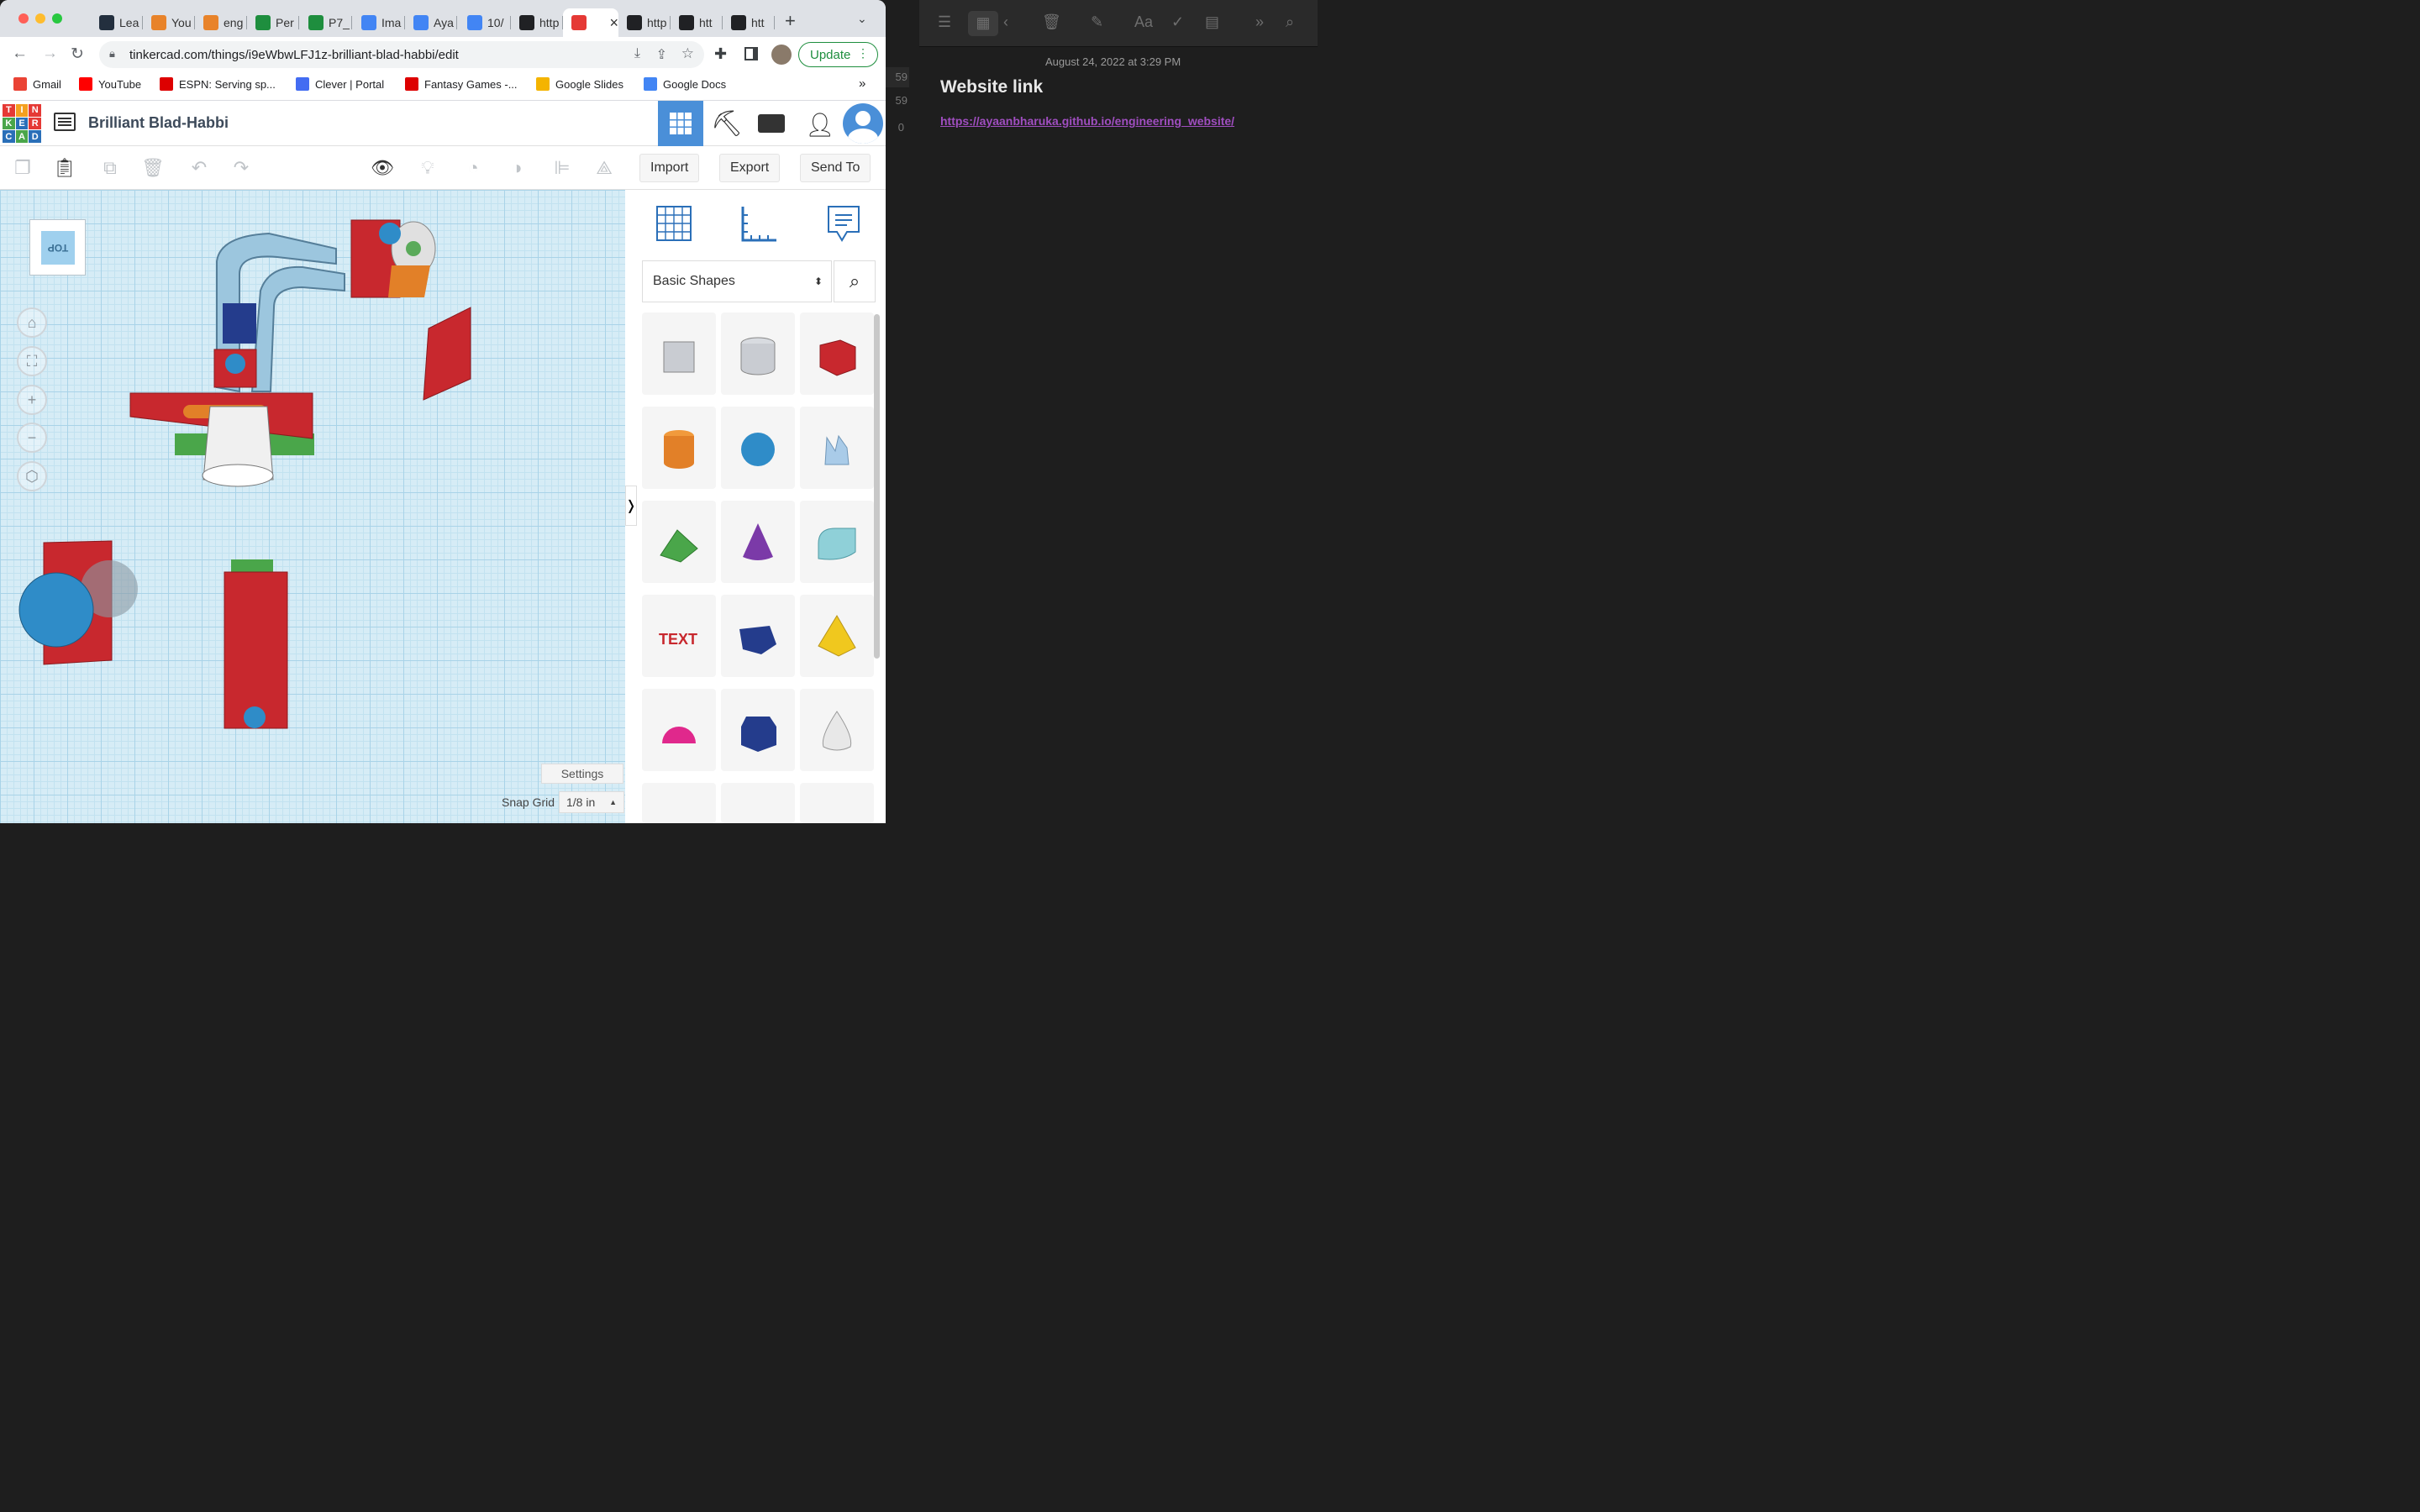 The height and width of the screenshot is (1512, 2420). I want to click on design-list-icon, so click(65, 123).